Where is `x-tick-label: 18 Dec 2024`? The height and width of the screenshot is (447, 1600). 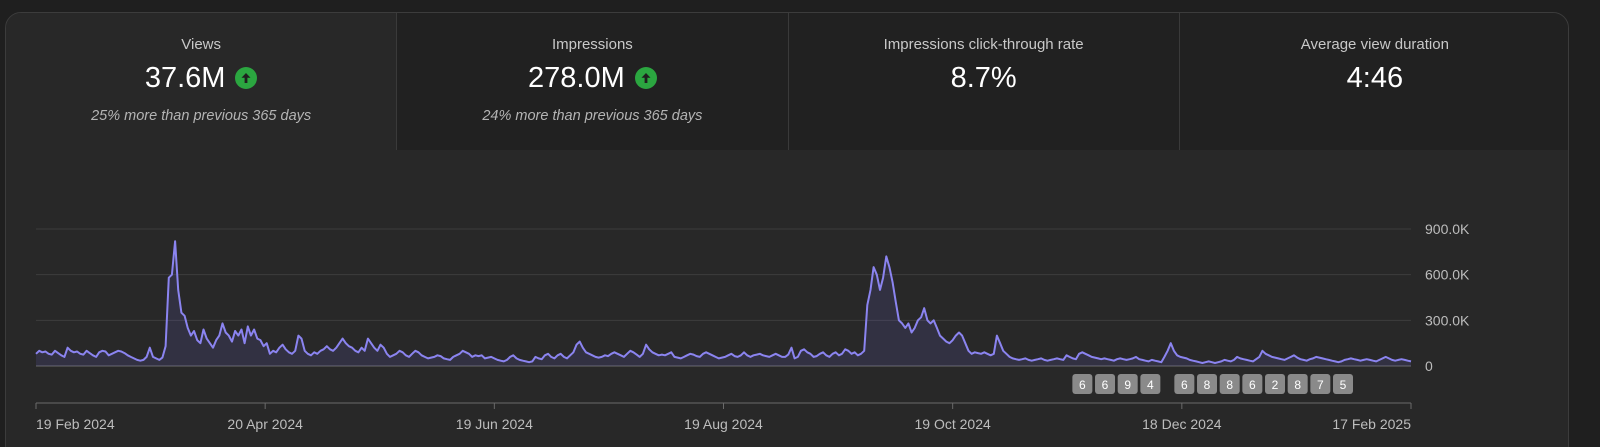
x-tick-label: 18 Dec 2024 is located at coordinates (1182, 424).